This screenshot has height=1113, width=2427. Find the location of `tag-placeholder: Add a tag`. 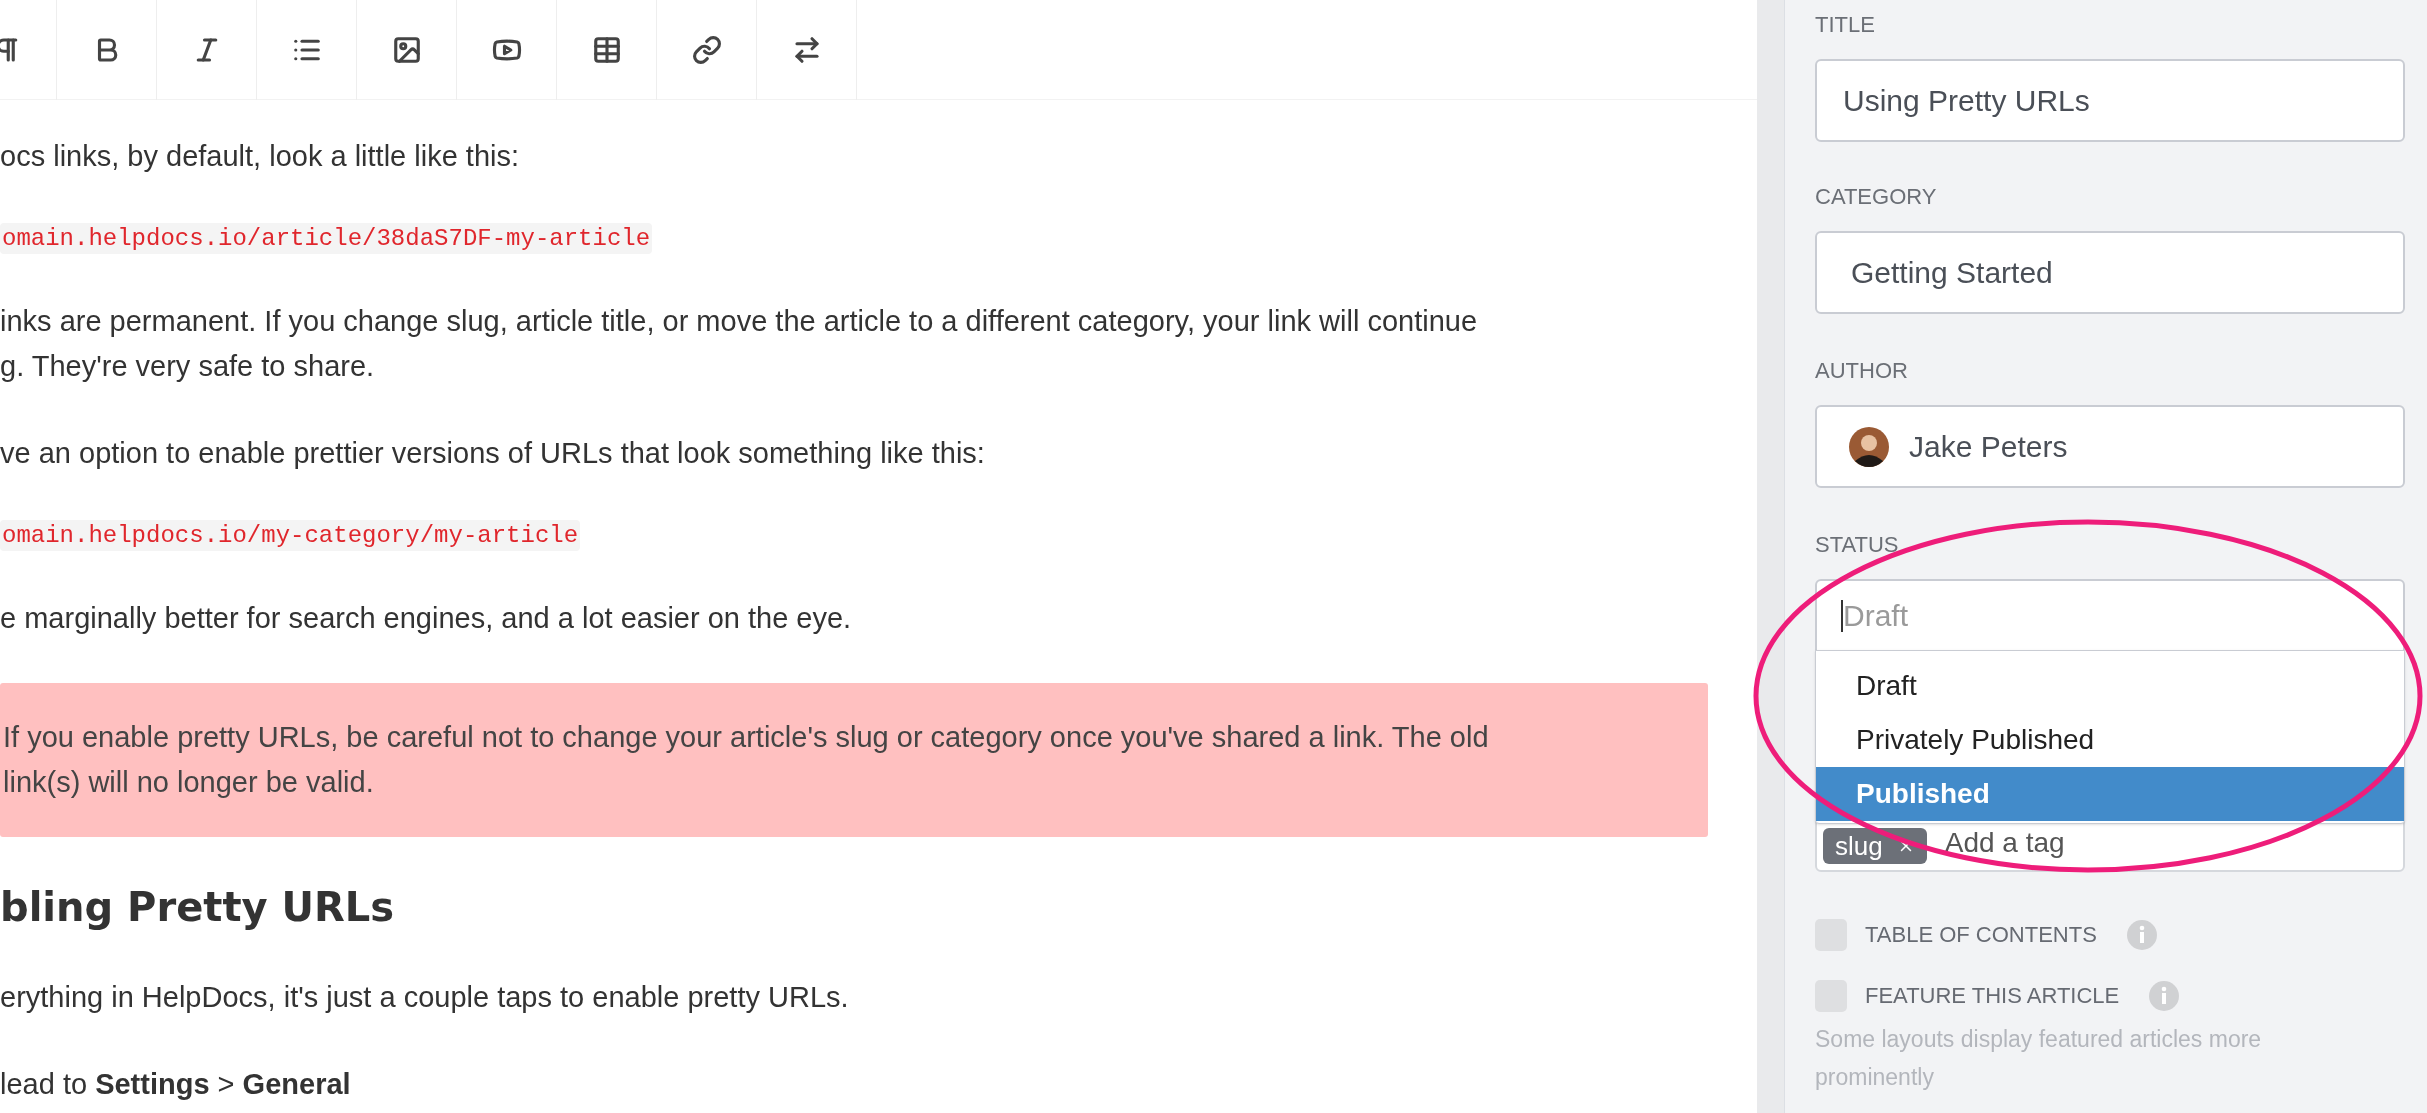

tag-placeholder: Add a tag is located at coordinates (2004, 843).